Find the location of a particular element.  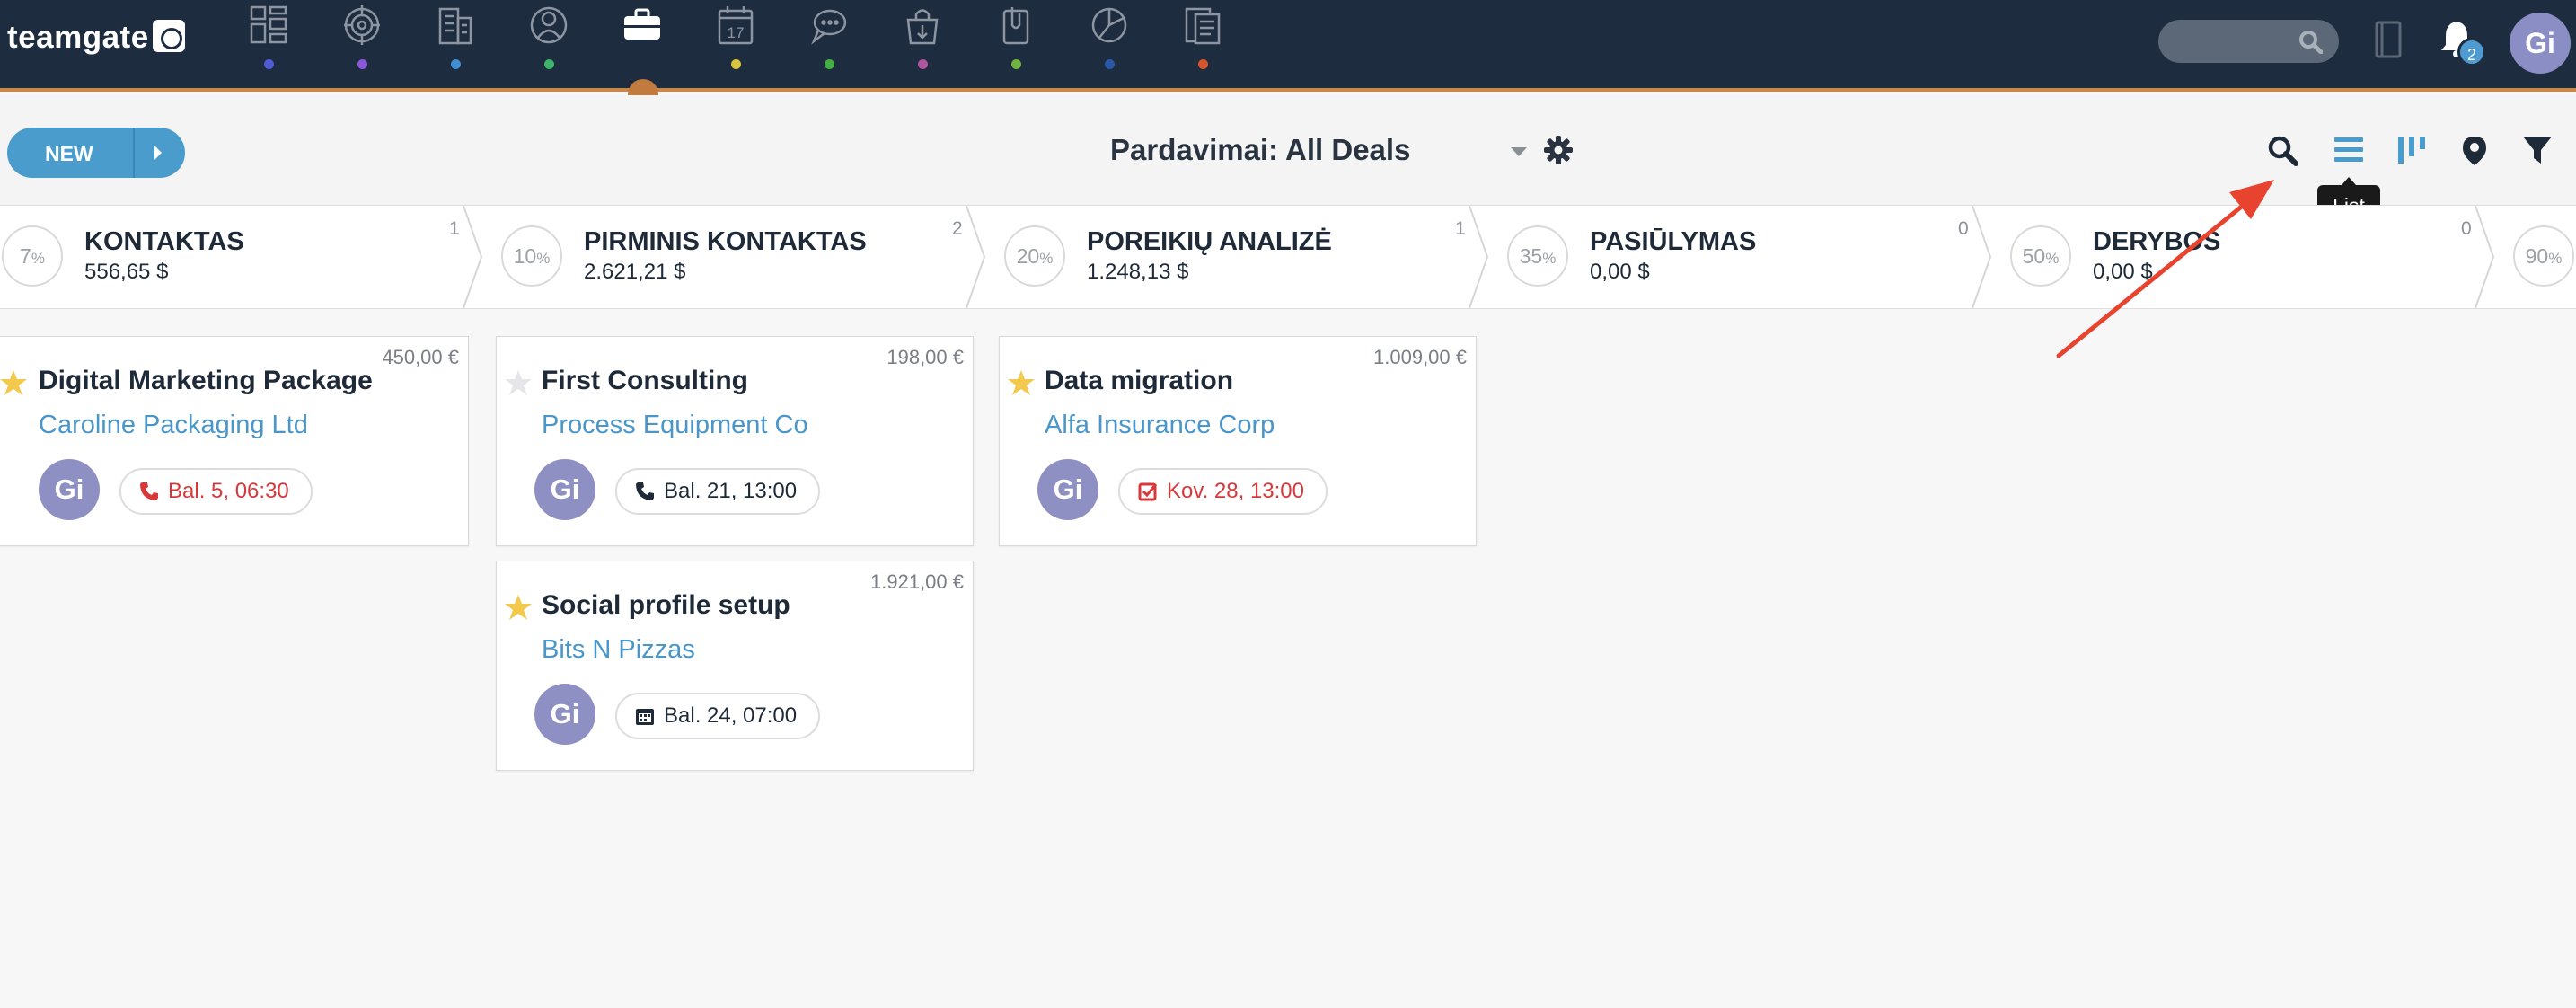

stage-probability: 35% is located at coordinates (1537, 256).